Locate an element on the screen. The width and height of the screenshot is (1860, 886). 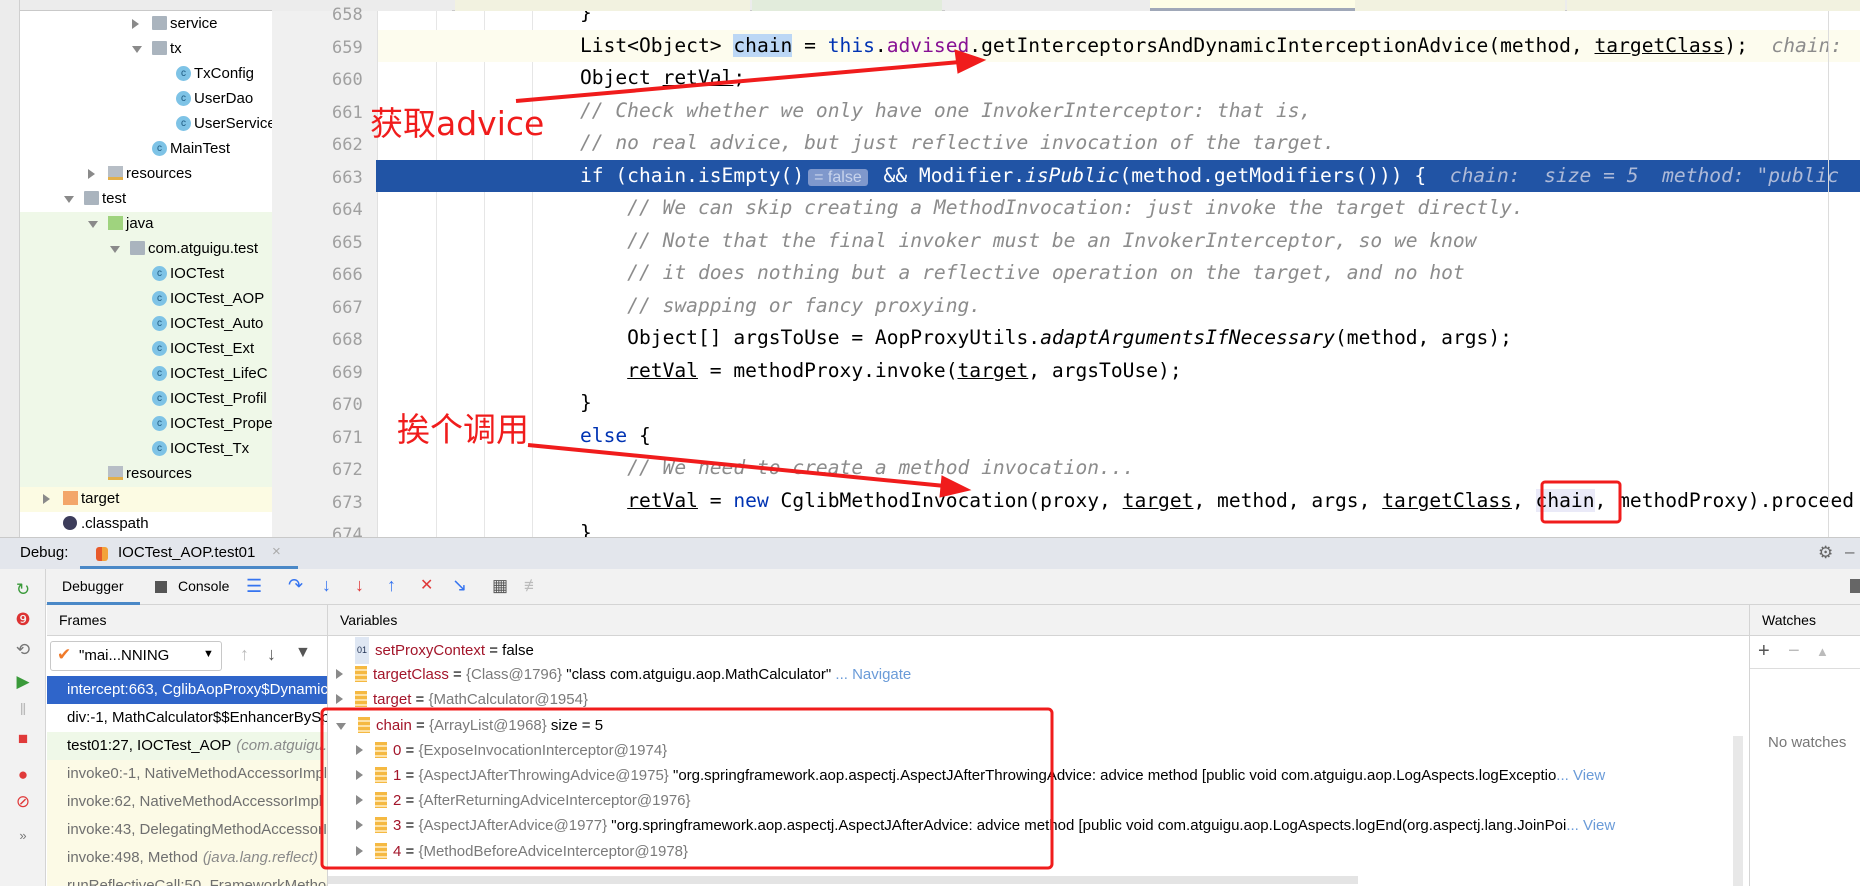
previous-frame-icon: ↑ is located at coordinates (244, 654).